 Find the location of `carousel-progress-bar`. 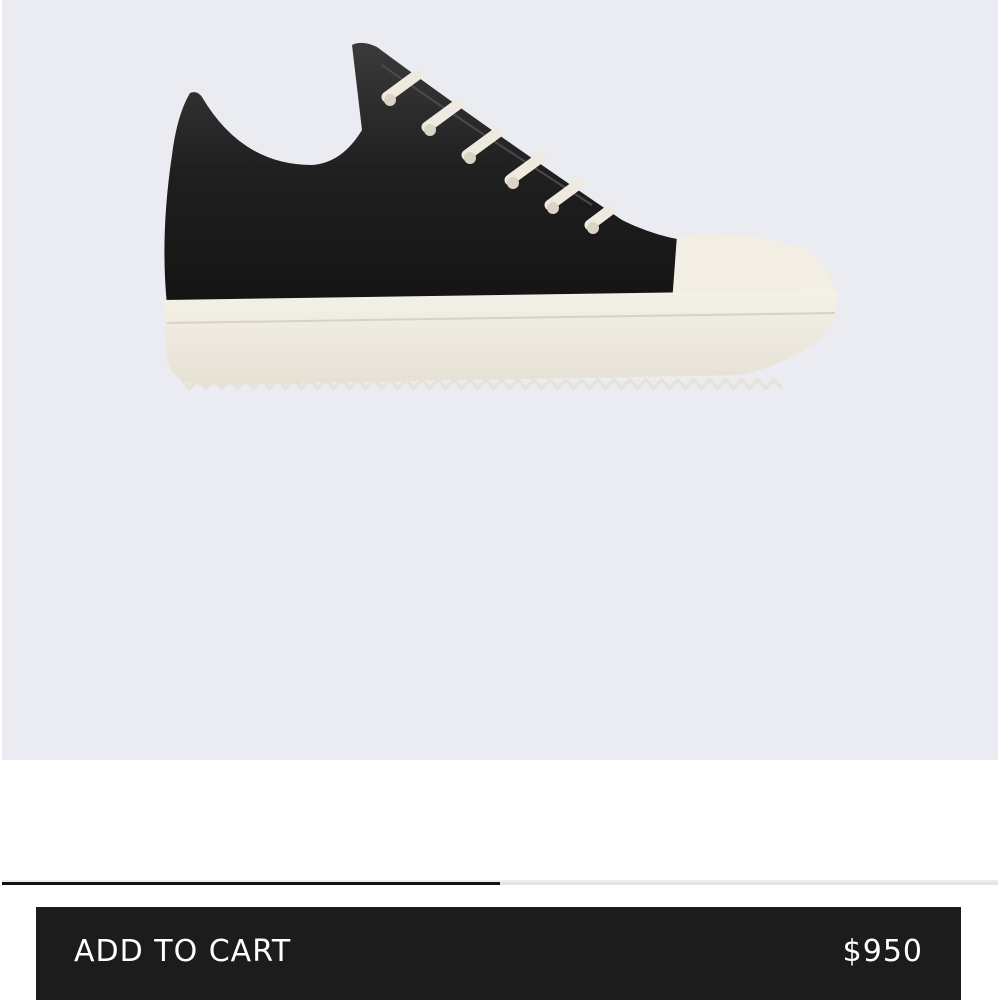

carousel-progress-bar is located at coordinates (251, 883).